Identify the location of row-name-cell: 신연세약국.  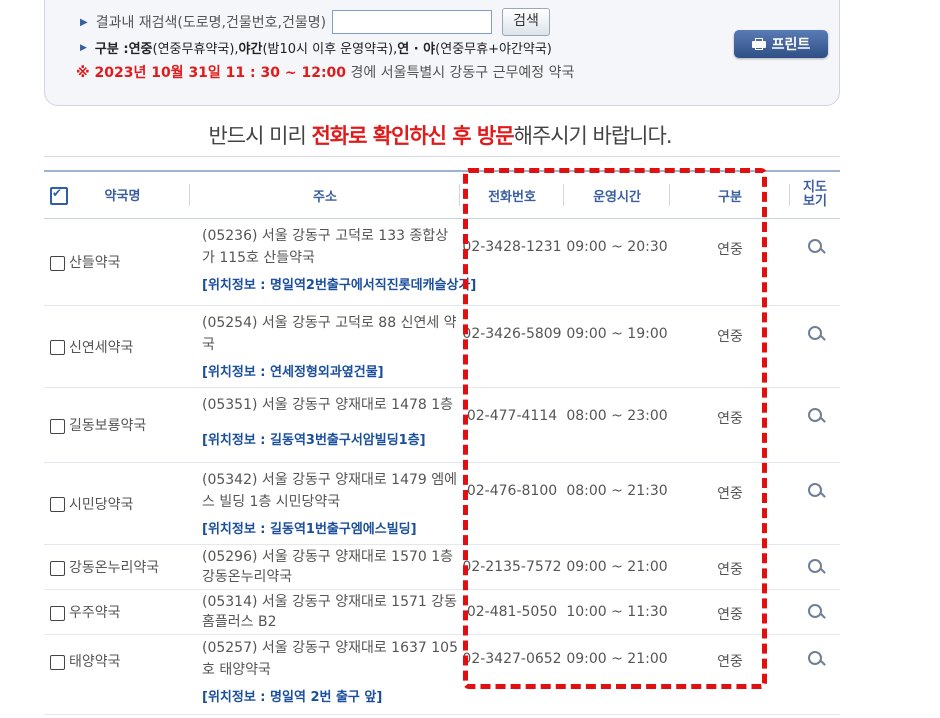
(117, 346).